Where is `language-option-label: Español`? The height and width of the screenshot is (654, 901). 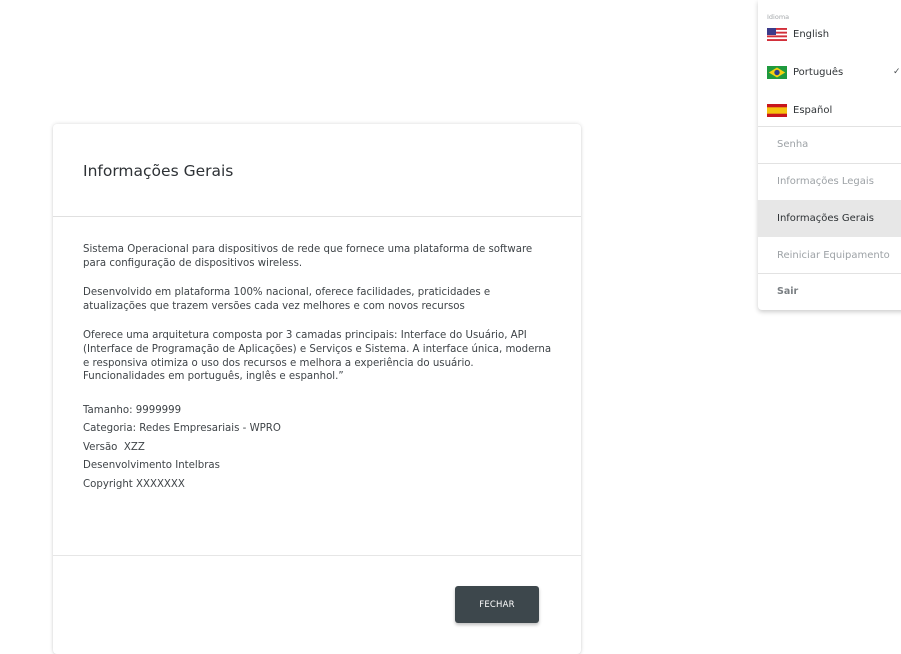 language-option-label: Español is located at coordinates (813, 110).